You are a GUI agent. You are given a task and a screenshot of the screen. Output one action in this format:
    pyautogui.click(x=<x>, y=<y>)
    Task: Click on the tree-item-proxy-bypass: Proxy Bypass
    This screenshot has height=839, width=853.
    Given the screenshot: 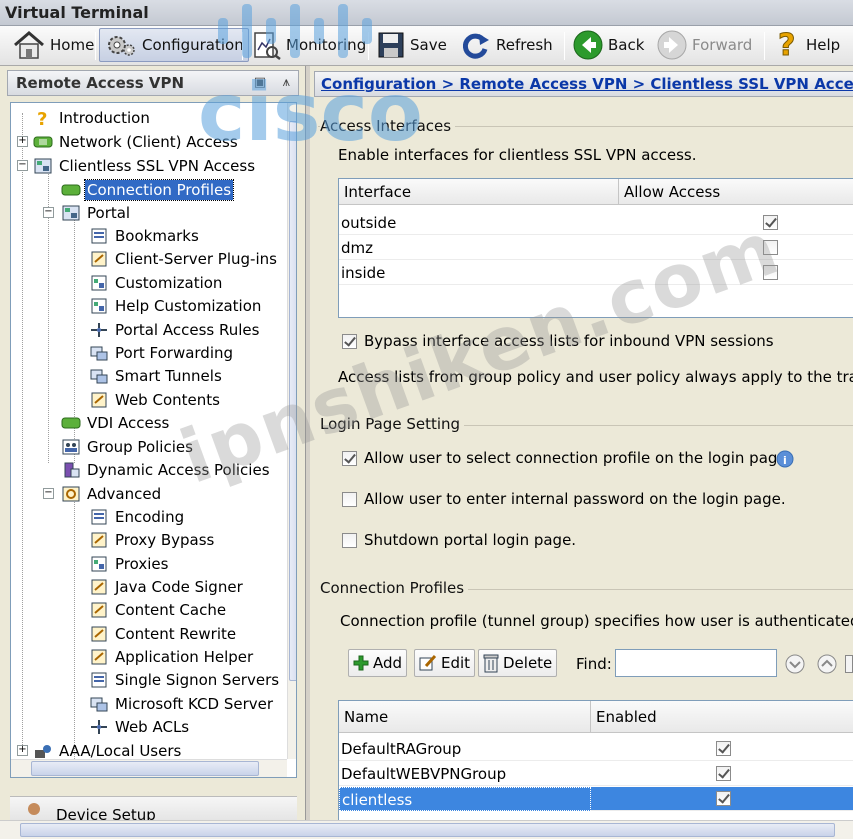 What is the action you would take?
    pyautogui.click(x=152, y=540)
    